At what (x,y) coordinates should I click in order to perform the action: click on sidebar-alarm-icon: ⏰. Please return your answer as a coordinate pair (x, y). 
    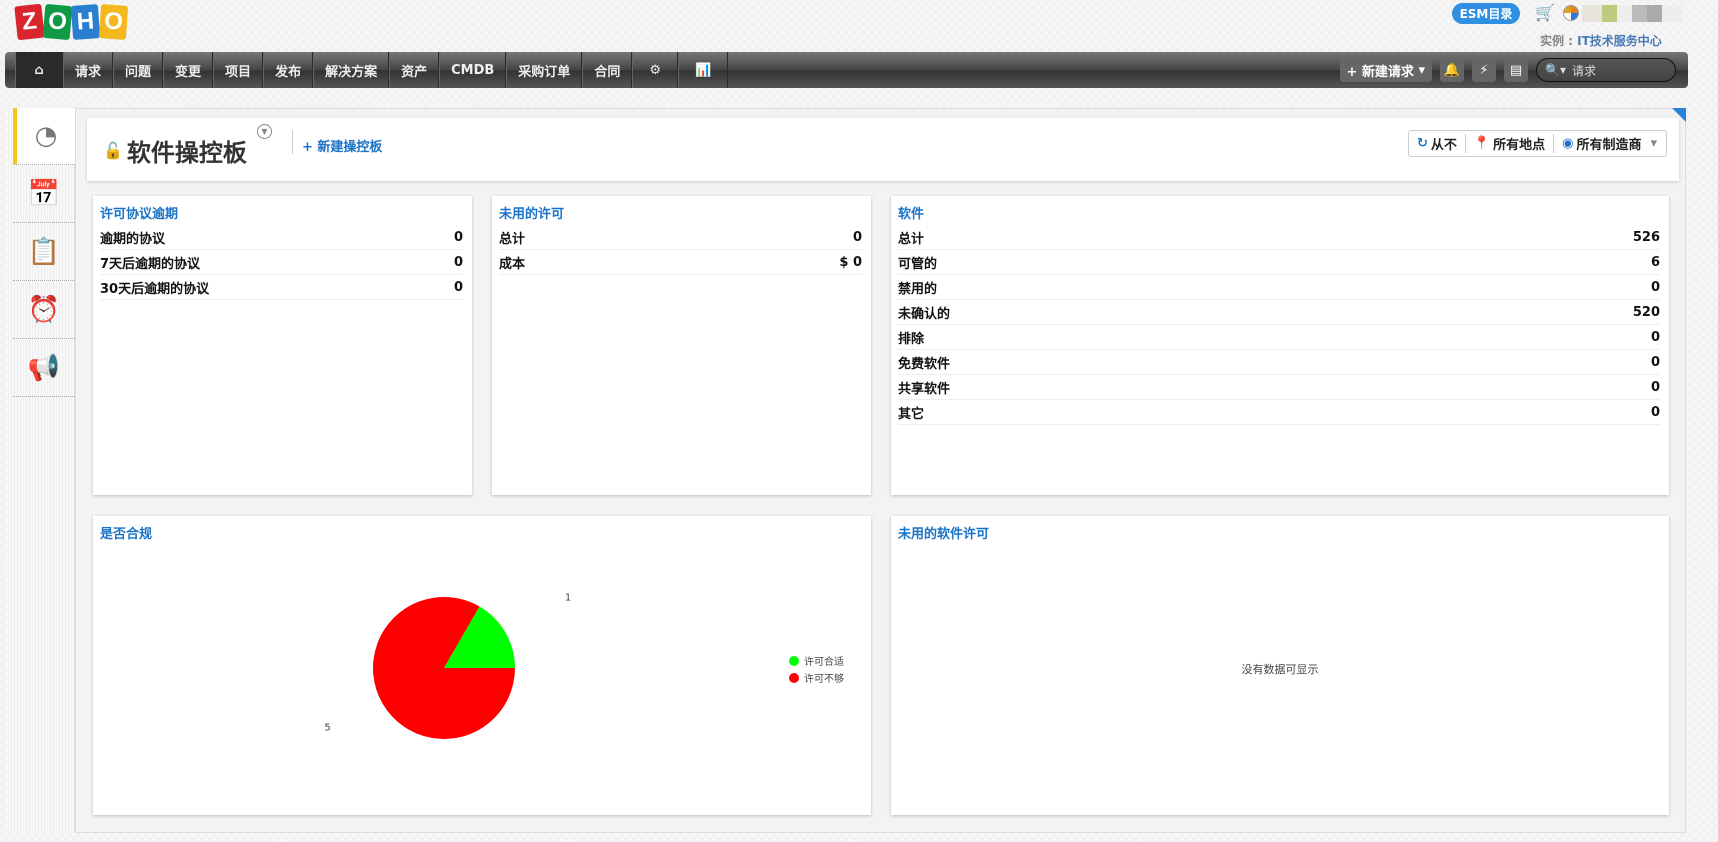
    Looking at the image, I should click on (44, 310).